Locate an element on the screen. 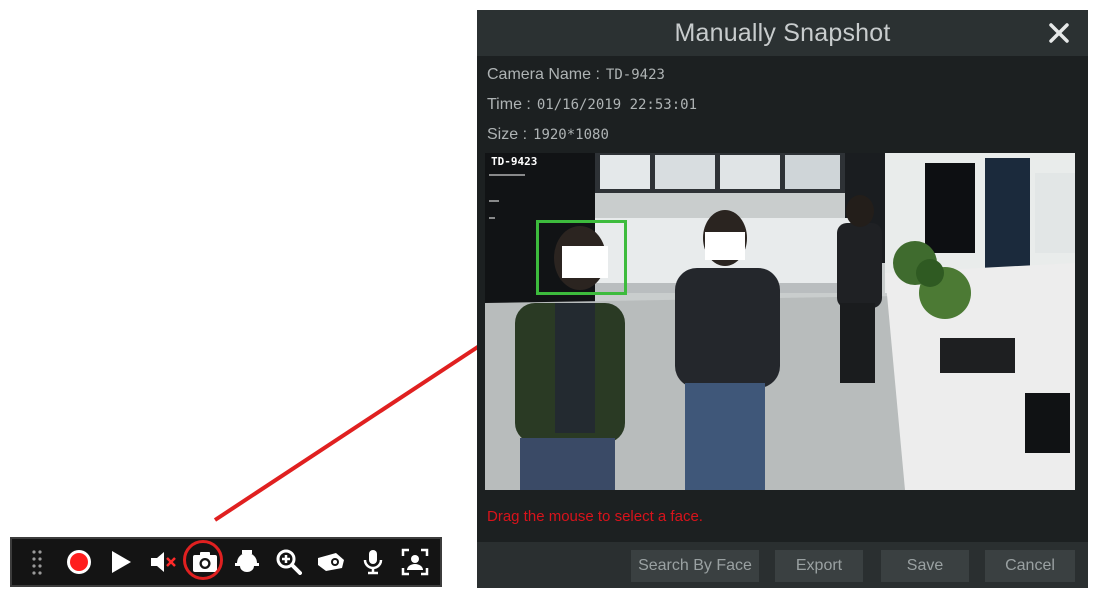 The height and width of the screenshot is (592, 1093). camera-overlay-label: TD-9423 is located at coordinates (514, 161).